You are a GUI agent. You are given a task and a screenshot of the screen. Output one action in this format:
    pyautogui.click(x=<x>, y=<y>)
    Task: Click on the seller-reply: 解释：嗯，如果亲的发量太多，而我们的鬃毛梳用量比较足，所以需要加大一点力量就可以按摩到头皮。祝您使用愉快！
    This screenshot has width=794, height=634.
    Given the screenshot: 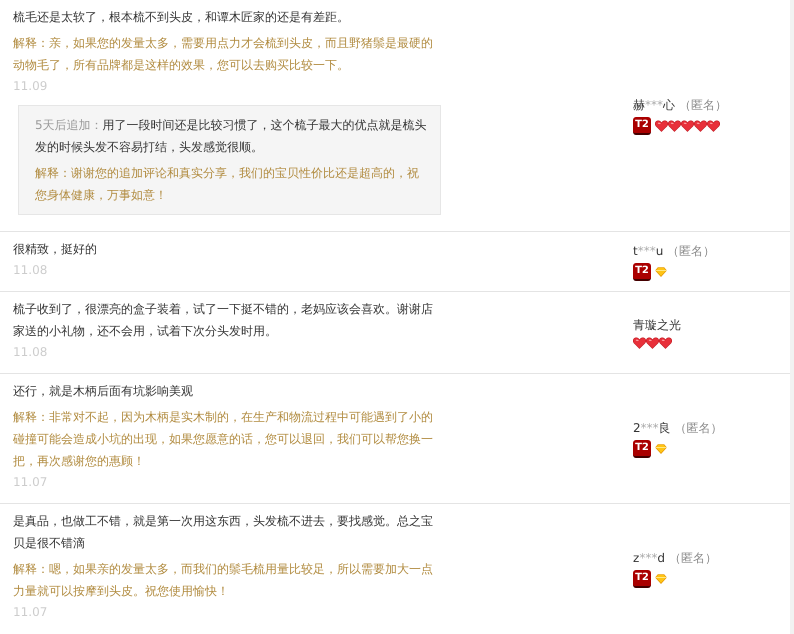 What is the action you would take?
    pyautogui.click(x=223, y=580)
    